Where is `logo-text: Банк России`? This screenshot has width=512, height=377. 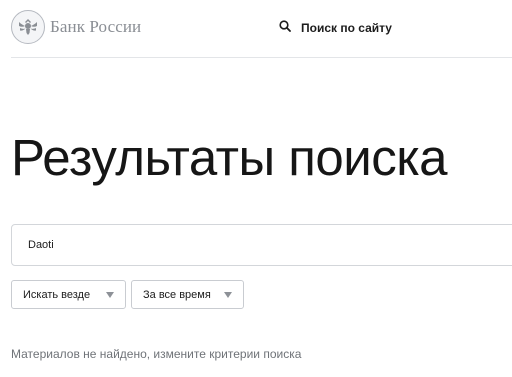
logo-text: Банк России is located at coordinates (96, 26).